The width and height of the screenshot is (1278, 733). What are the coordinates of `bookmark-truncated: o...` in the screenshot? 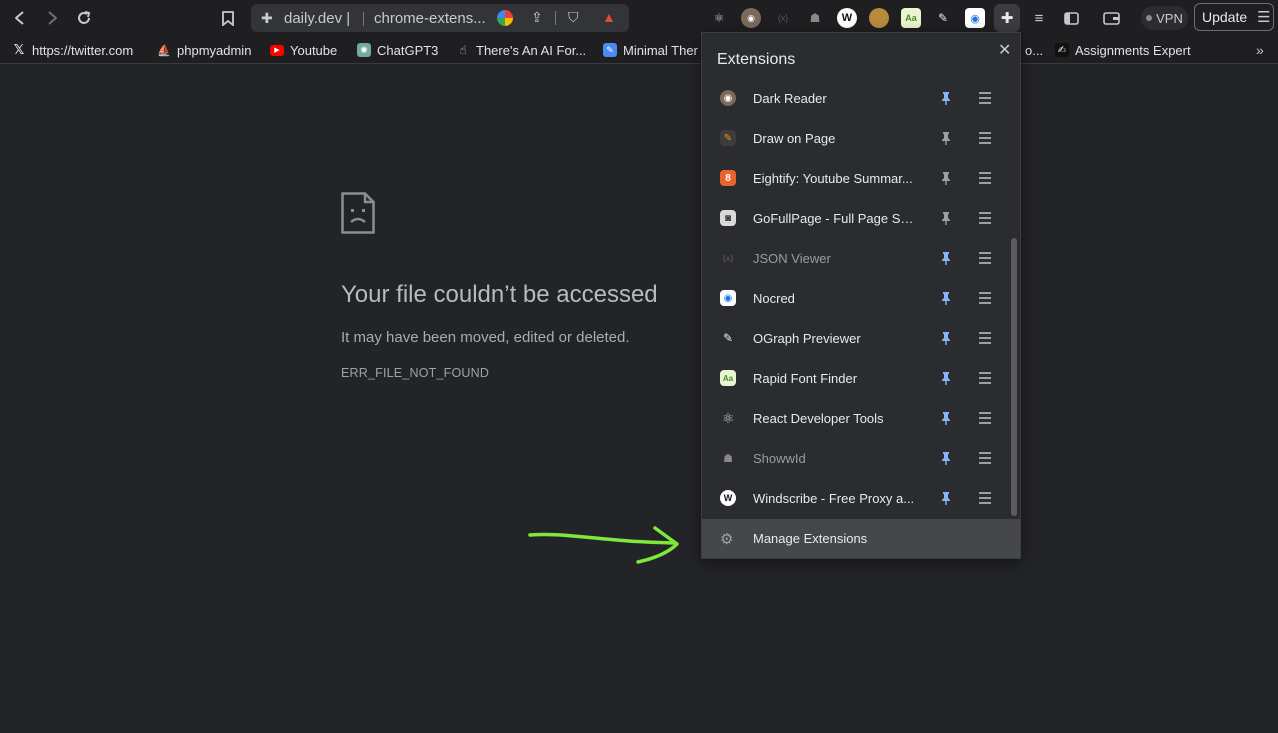 It's located at (1034, 50).